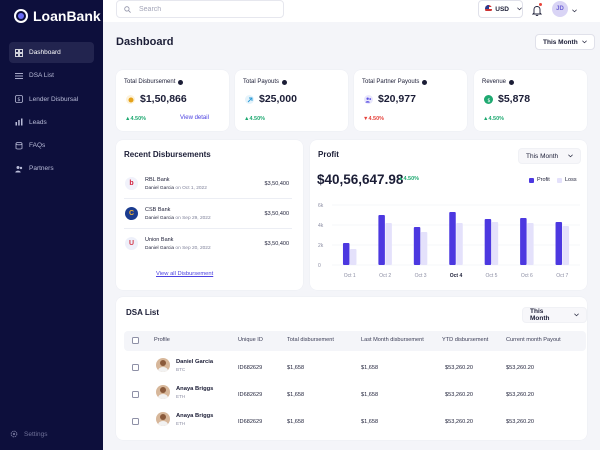  I want to click on currency-label: USD, so click(502, 9).